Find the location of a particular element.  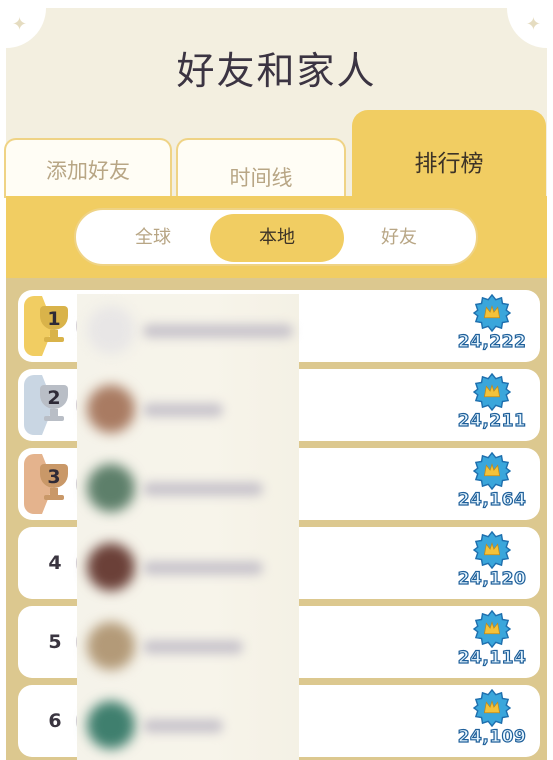

score-value: 24,120 is located at coordinates (492, 578).